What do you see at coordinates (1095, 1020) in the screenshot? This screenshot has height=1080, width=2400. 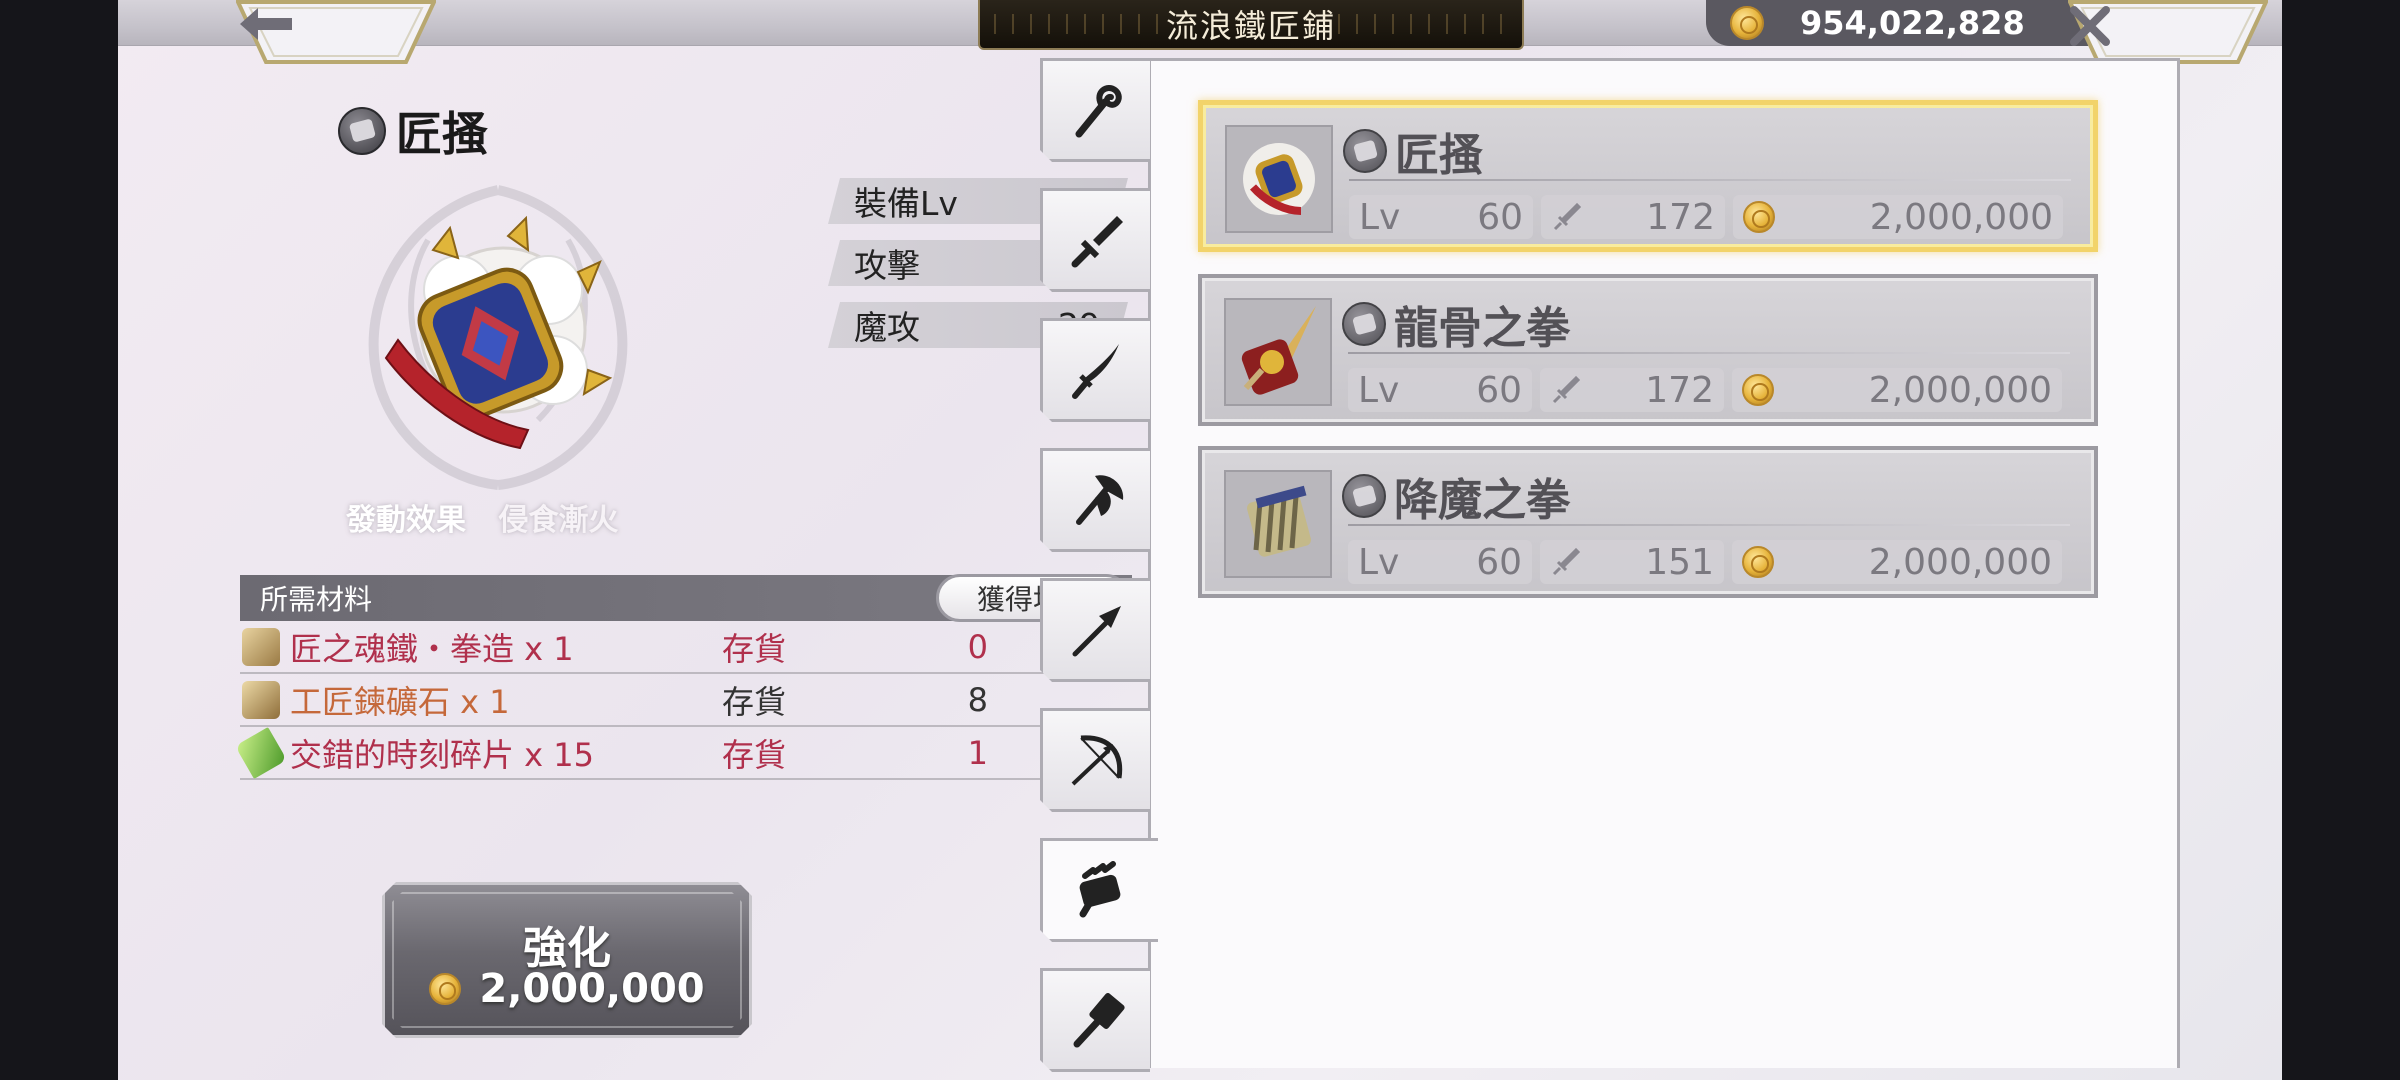 I see `tab-hammer` at bounding box center [1095, 1020].